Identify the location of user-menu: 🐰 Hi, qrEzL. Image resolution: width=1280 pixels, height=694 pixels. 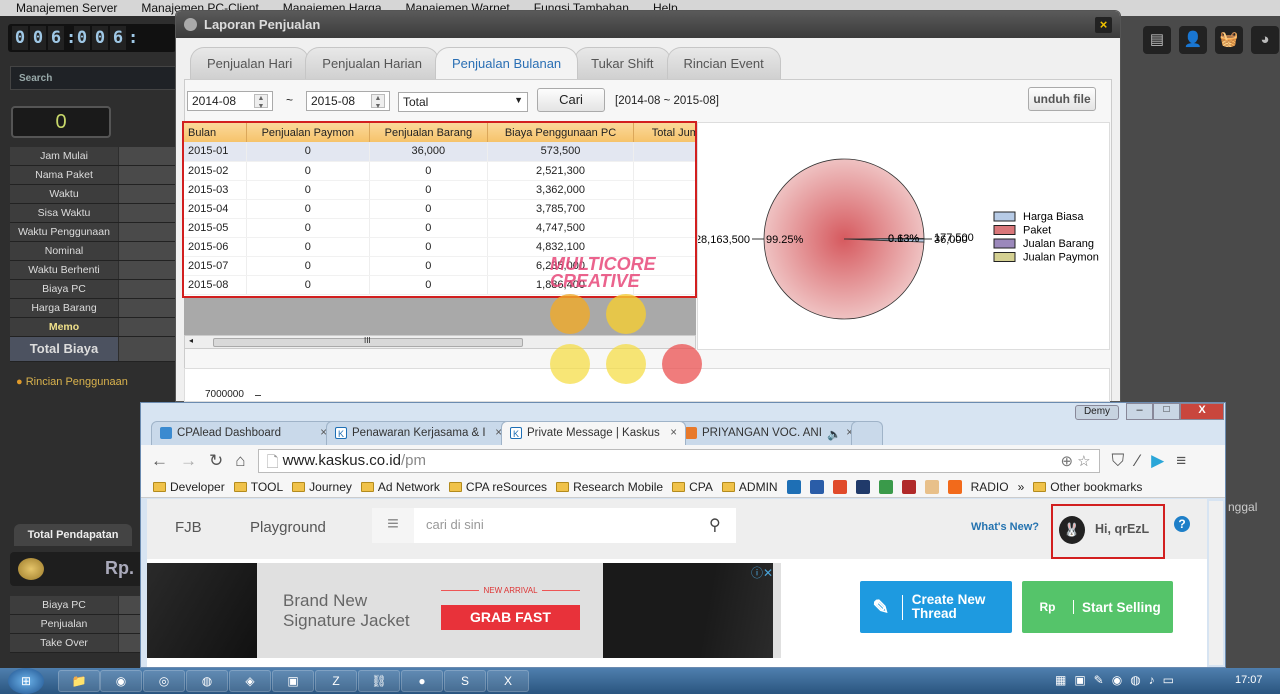
(1108, 531).